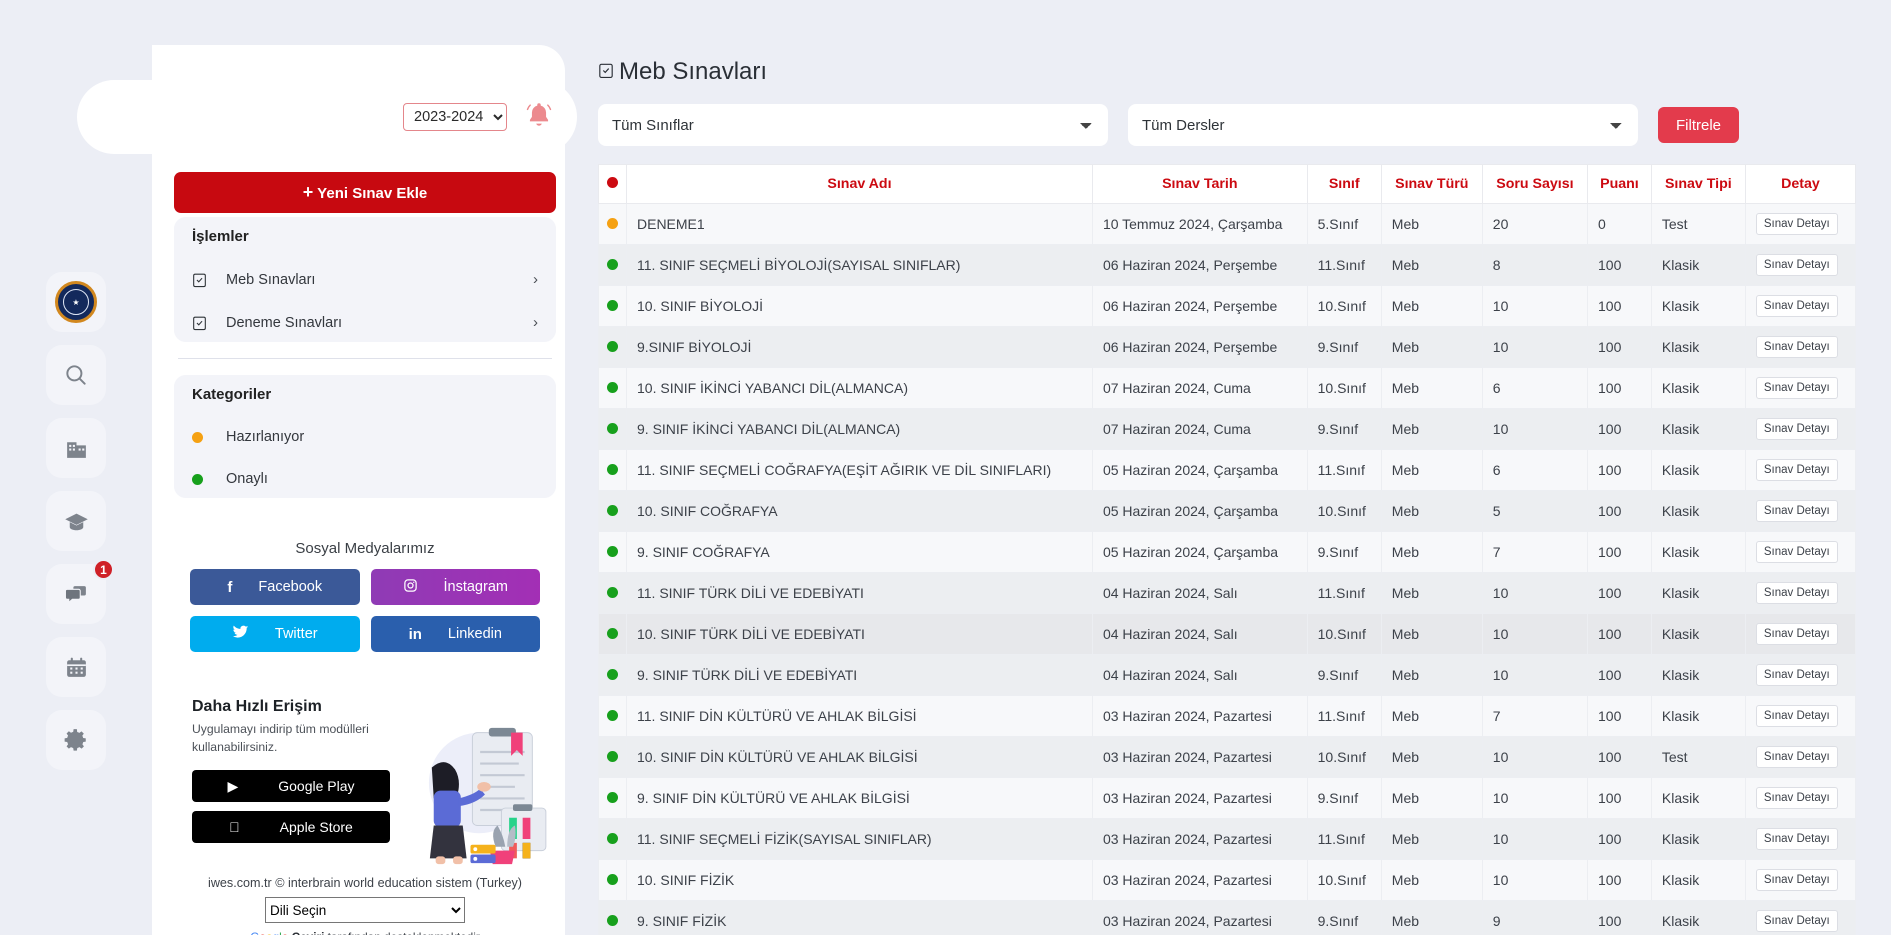 This screenshot has width=1891, height=935. What do you see at coordinates (1199, 675) in the screenshot?
I see `row-exam-date: 04 Haziran 2024, Salı` at bounding box center [1199, 675].